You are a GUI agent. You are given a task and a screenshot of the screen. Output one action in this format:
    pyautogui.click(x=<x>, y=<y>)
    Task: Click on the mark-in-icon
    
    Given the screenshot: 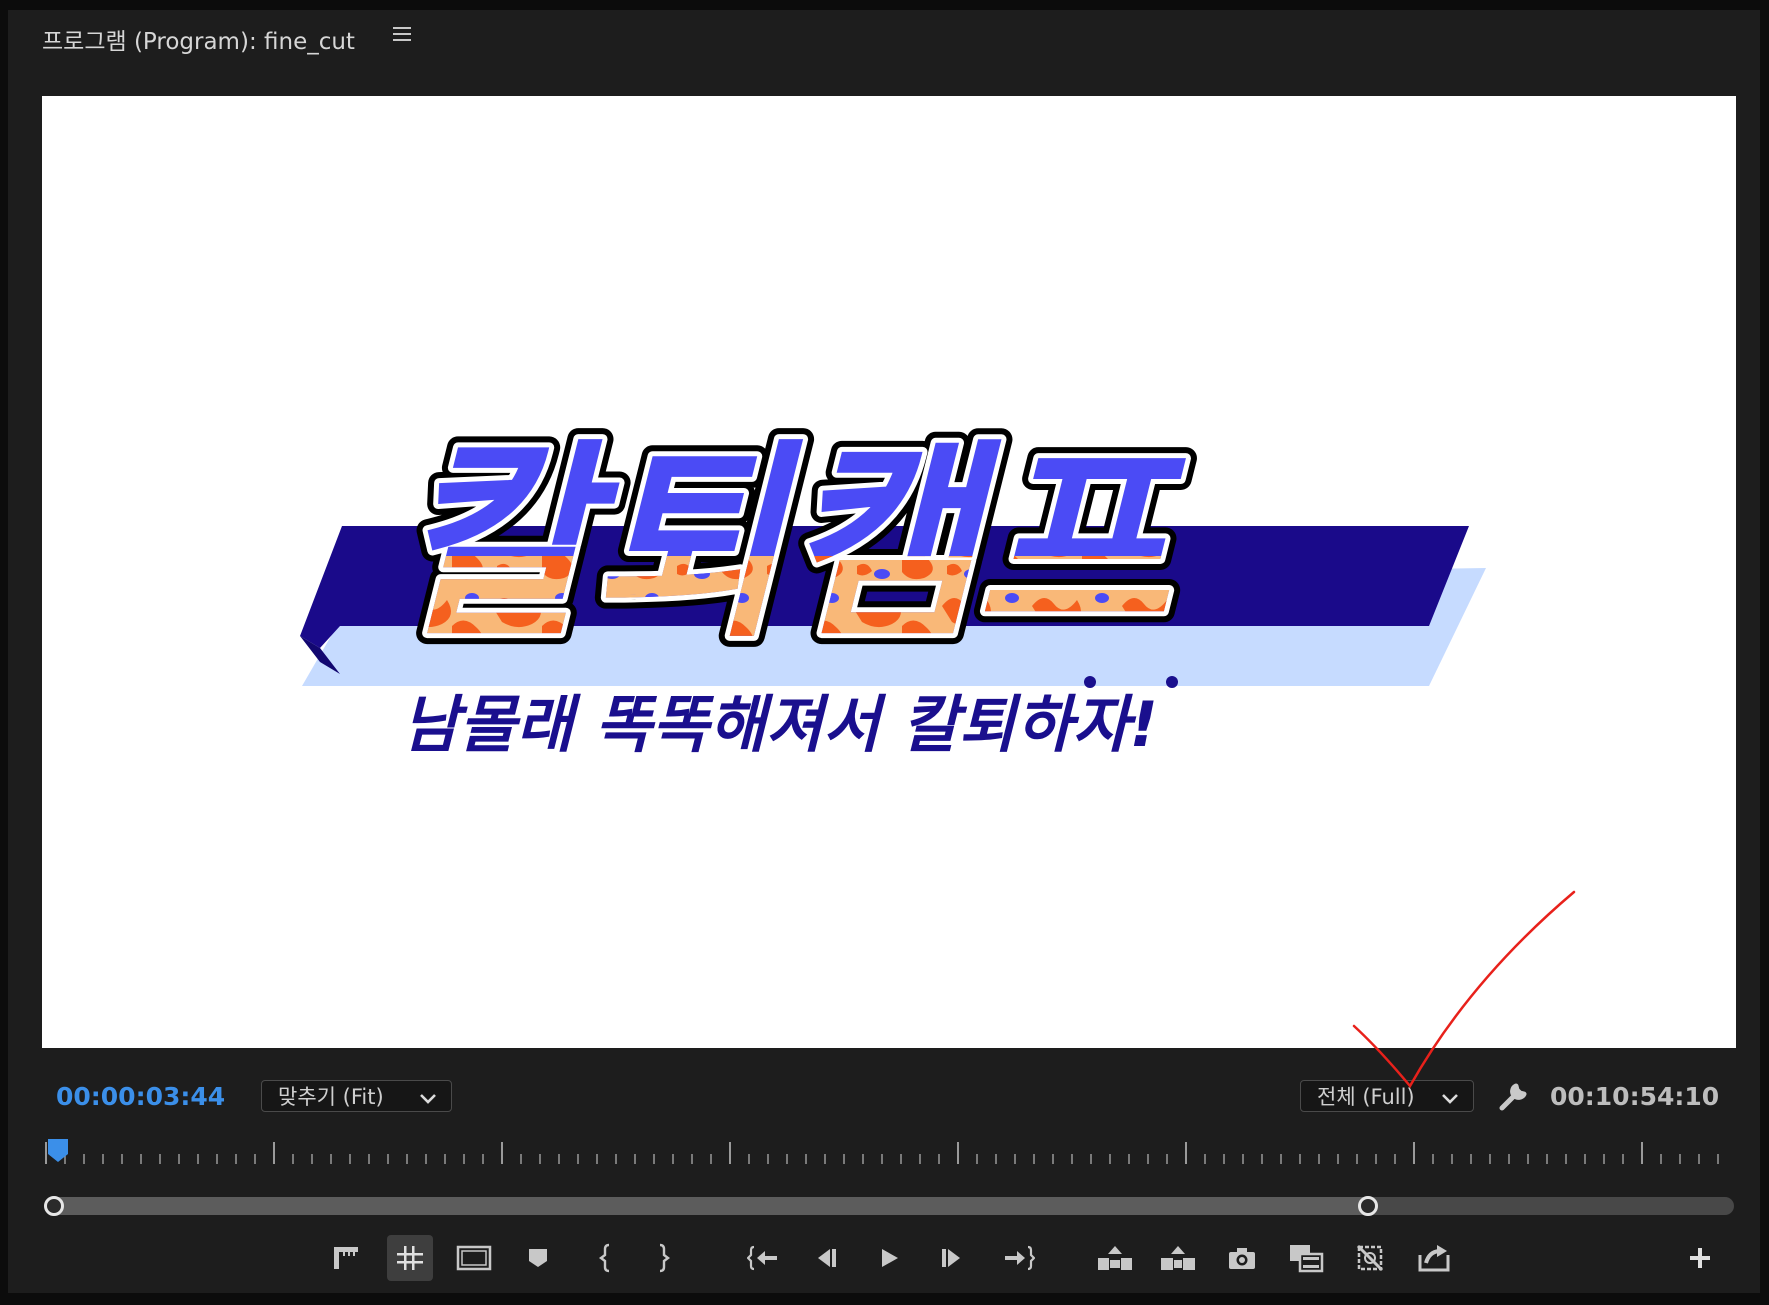 What is the action you would take?
    pyautogui.click(x=606, y=1258)
    